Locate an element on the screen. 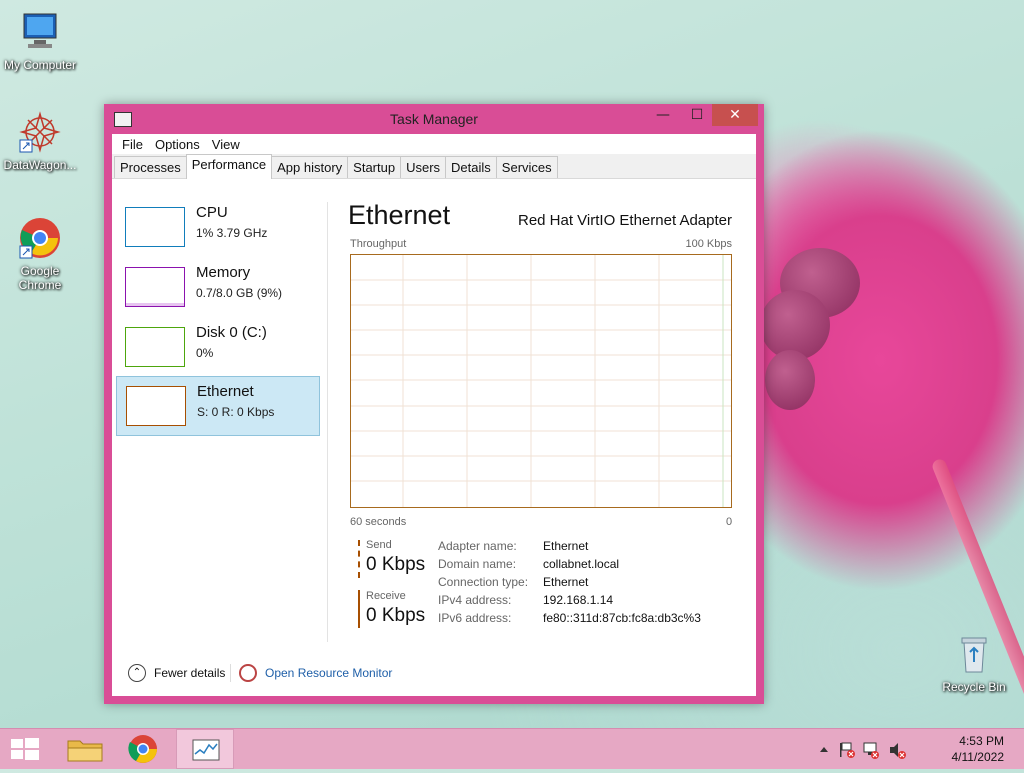 The image size is (1024, 773). info-key-ipv4: IPv4 address: is located at coordinates (475, 600).